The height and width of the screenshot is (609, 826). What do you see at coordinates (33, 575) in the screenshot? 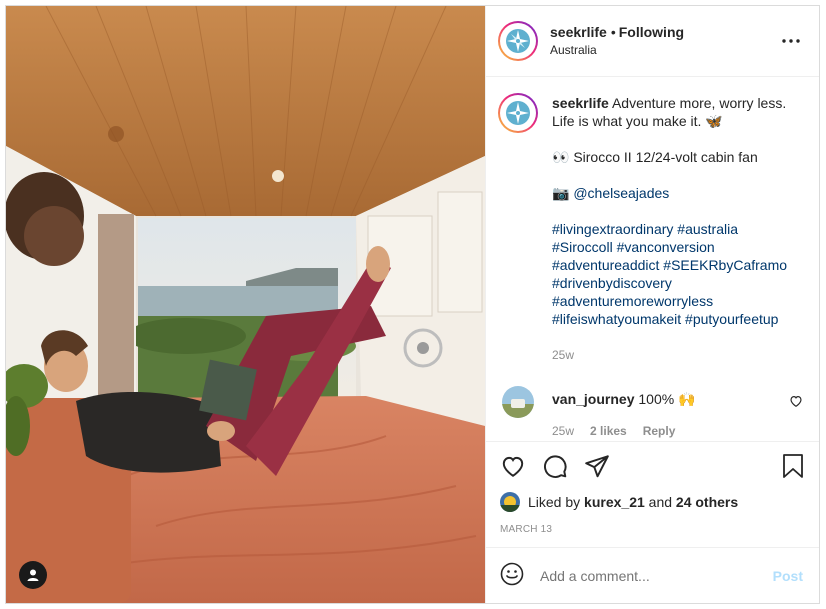
I see `tagged-user-icon` at bounding box center [33, 575].